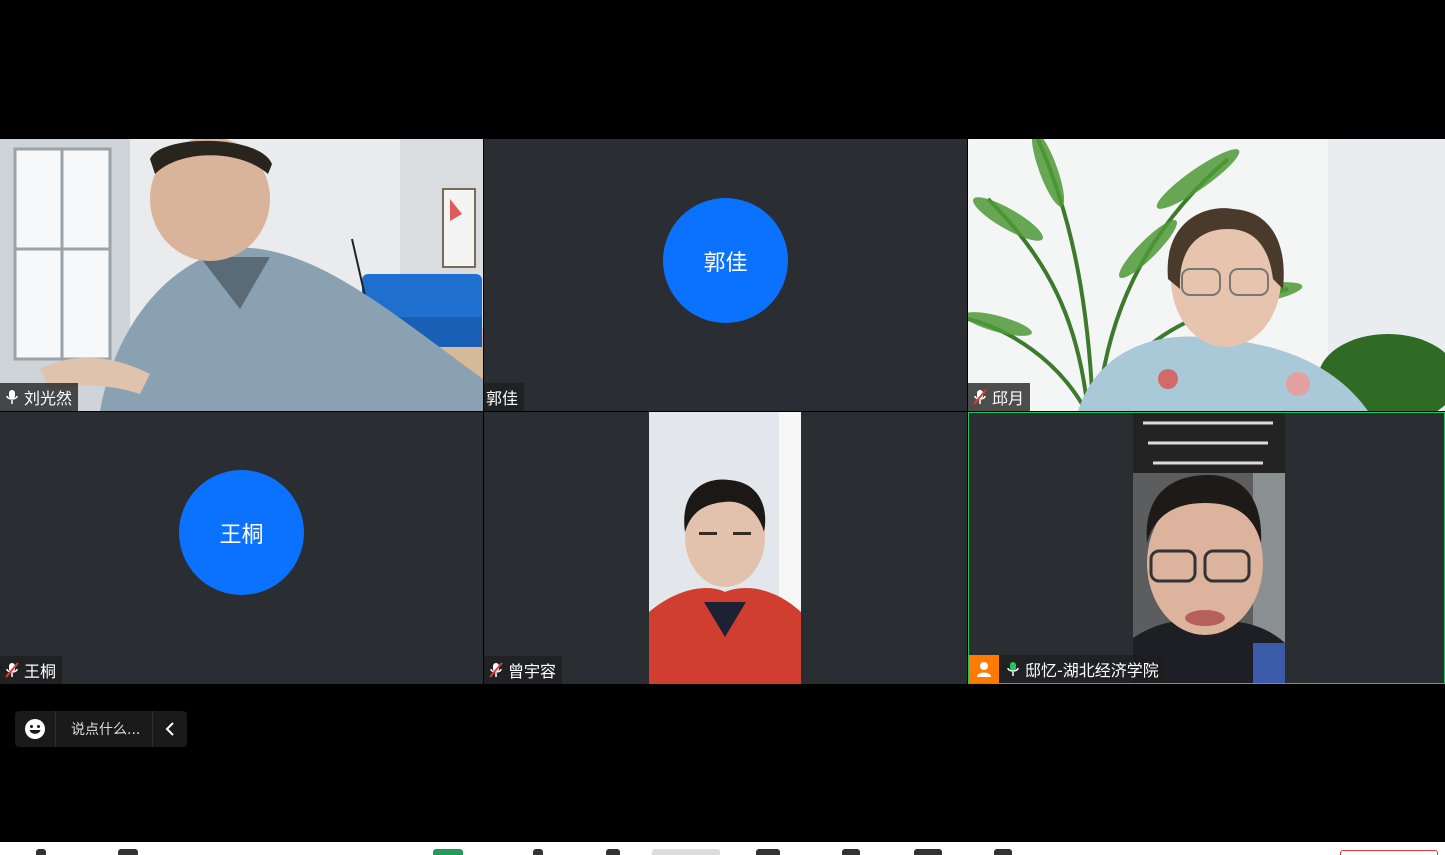 The width and height of the screenshot is (1445, 855). Describe the element at coordinates (613, 852) in the screenshot. I see `record-toolbar-icon` at that location.